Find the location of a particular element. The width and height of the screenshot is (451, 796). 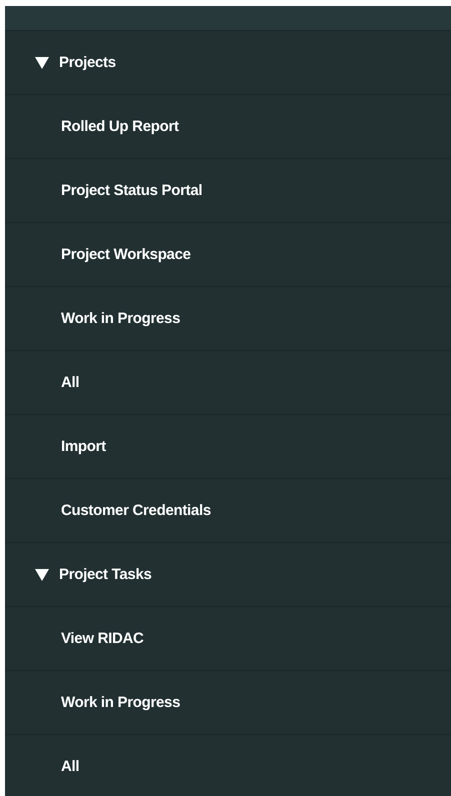

menu-item: Import is located at coordinates (228, 447).